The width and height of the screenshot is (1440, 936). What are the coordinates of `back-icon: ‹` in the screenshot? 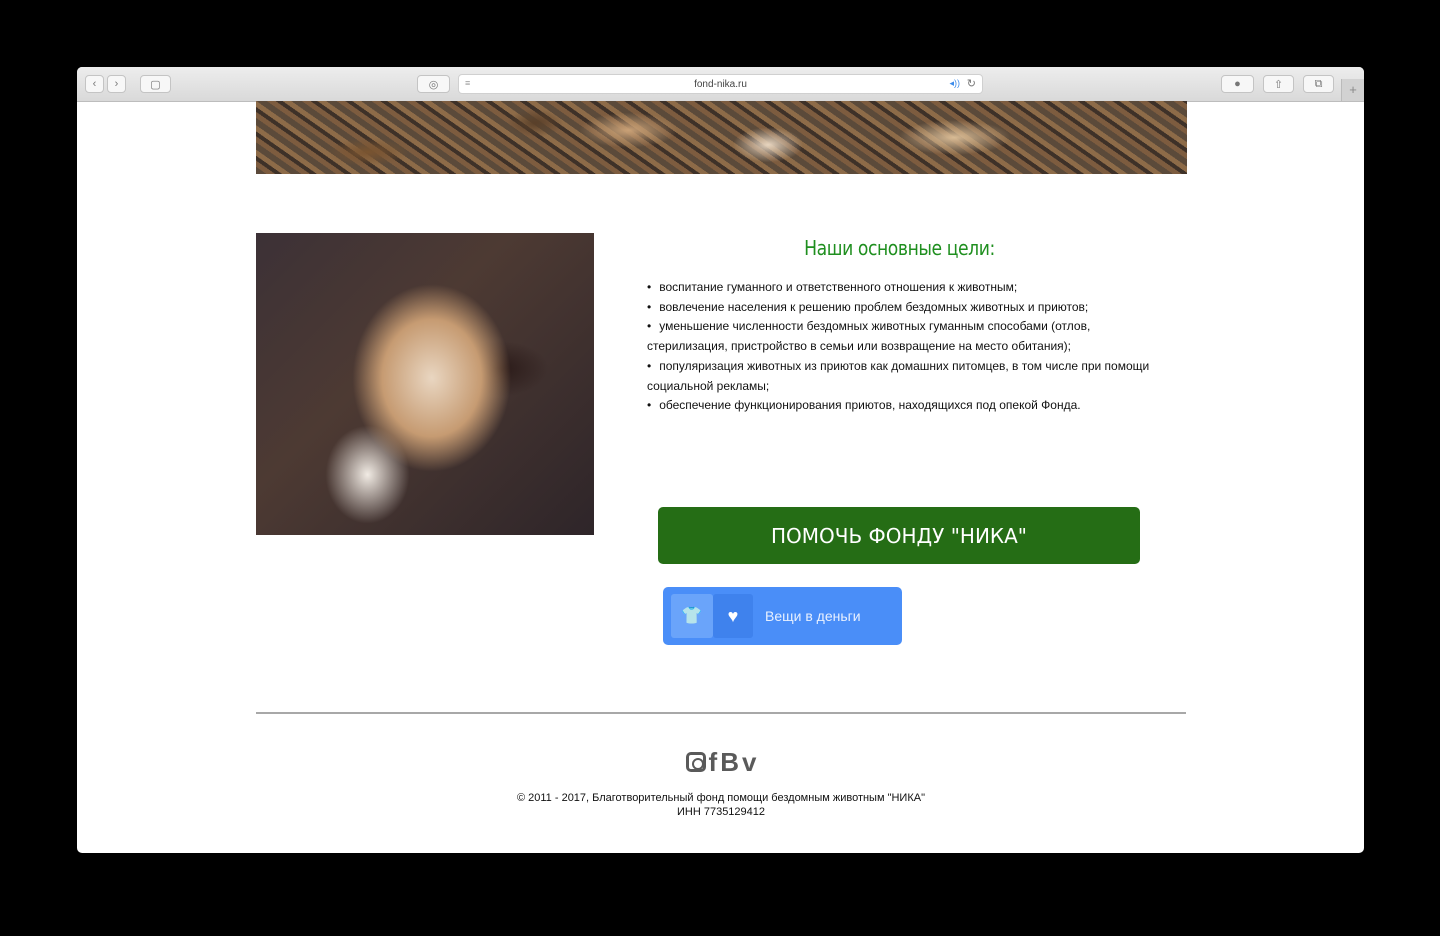 It's located at (94, 84).